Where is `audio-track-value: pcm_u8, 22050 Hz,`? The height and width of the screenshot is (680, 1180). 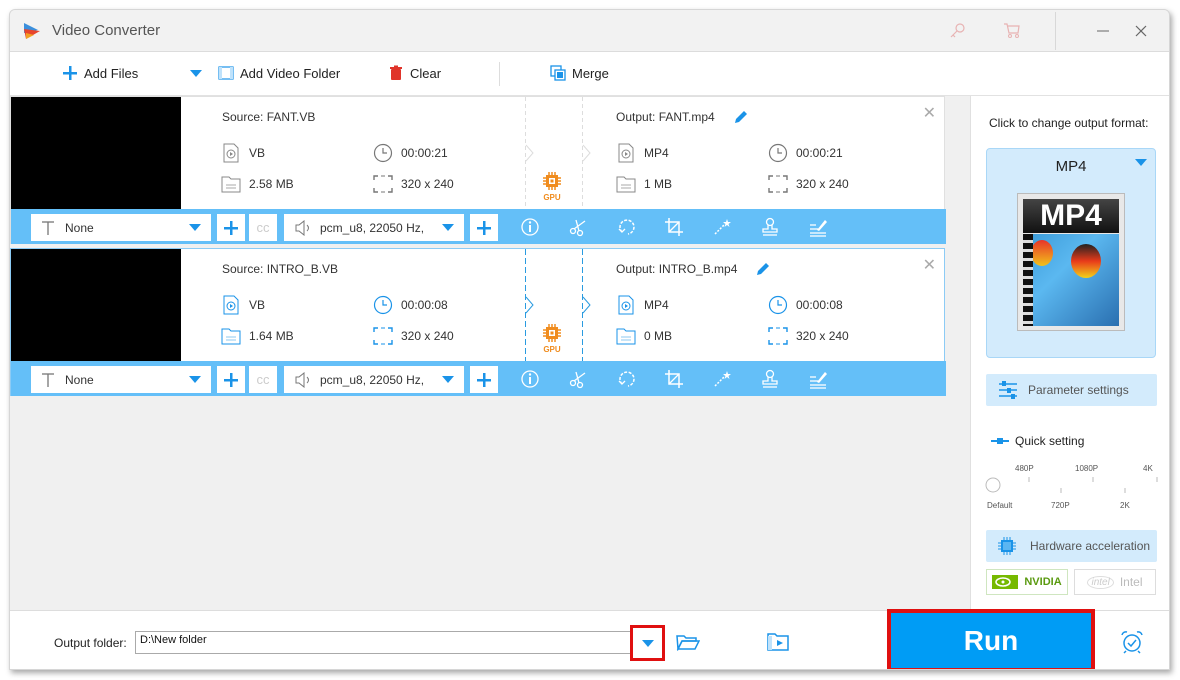 audio-track-value: pcm_u8, 22050 Hz, is located at coordinates (372, 379).